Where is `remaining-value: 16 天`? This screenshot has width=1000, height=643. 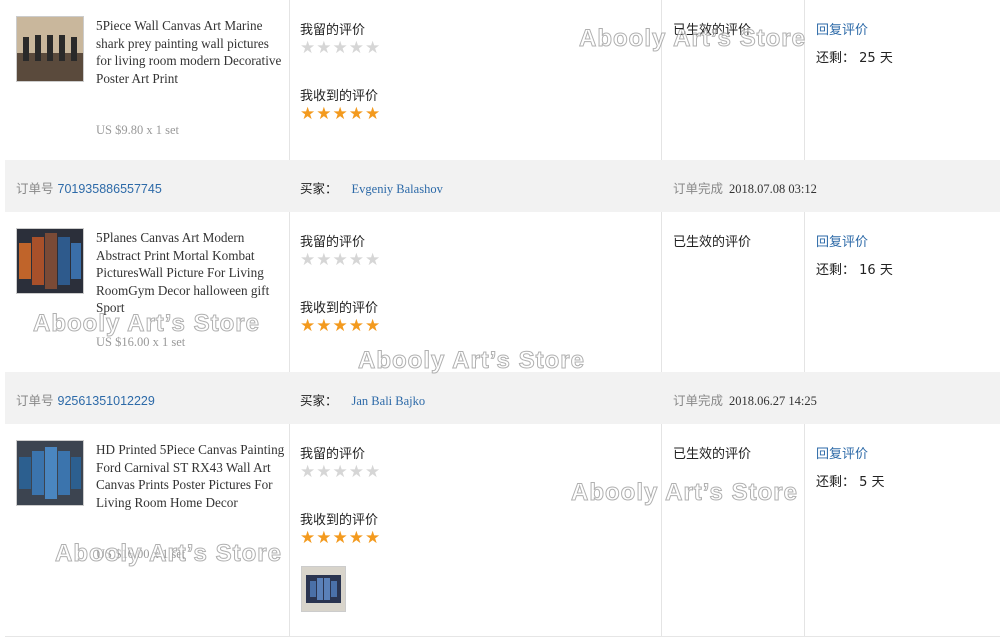
remaining-value: 16 天 is located at coordinates (876, 270).